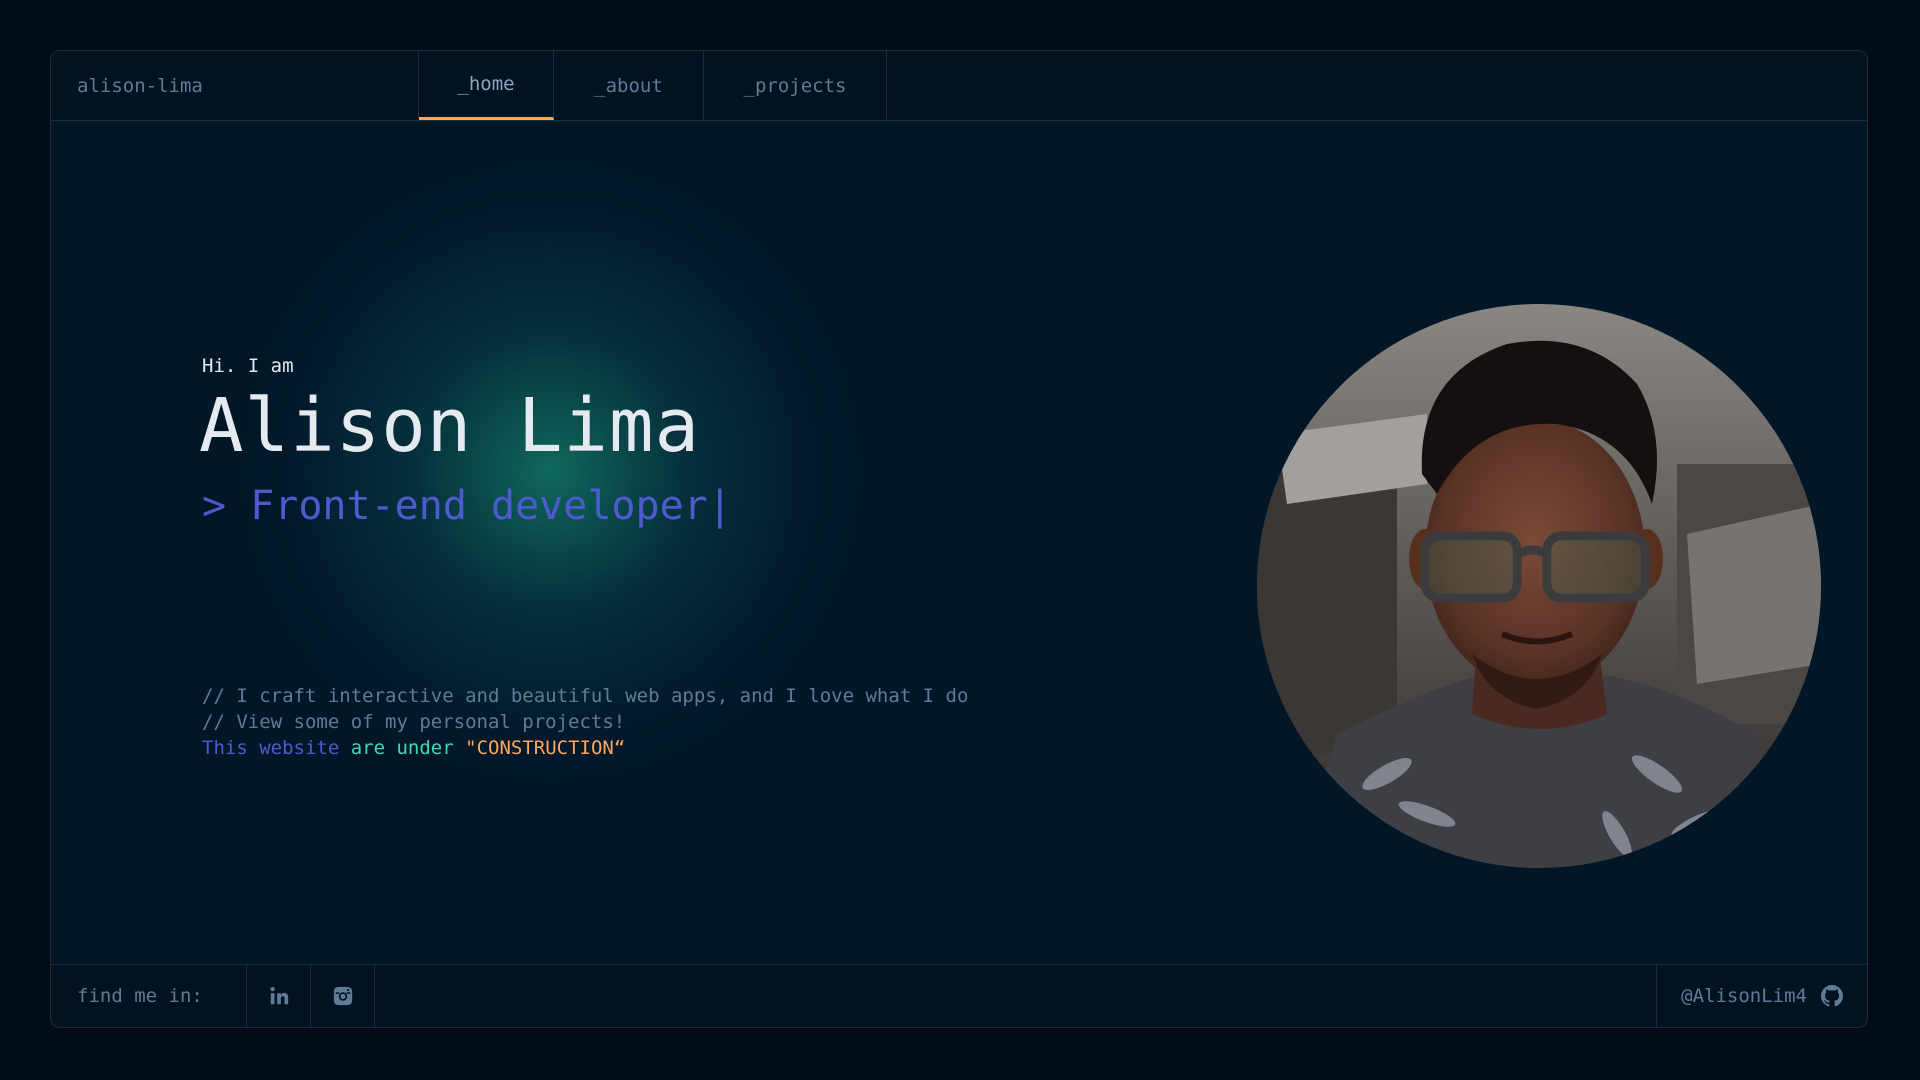 This screenshot has width=1920, height=1080. I want to click on status-word: This website, so click(271, 748).